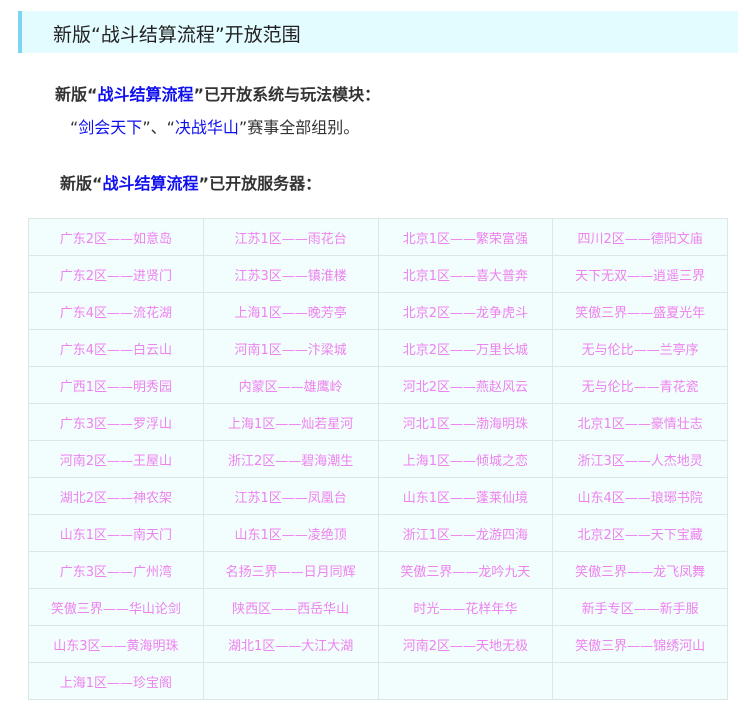  I want to click on server-cell: 江苏1区——凤凰台, so click(290, 496).